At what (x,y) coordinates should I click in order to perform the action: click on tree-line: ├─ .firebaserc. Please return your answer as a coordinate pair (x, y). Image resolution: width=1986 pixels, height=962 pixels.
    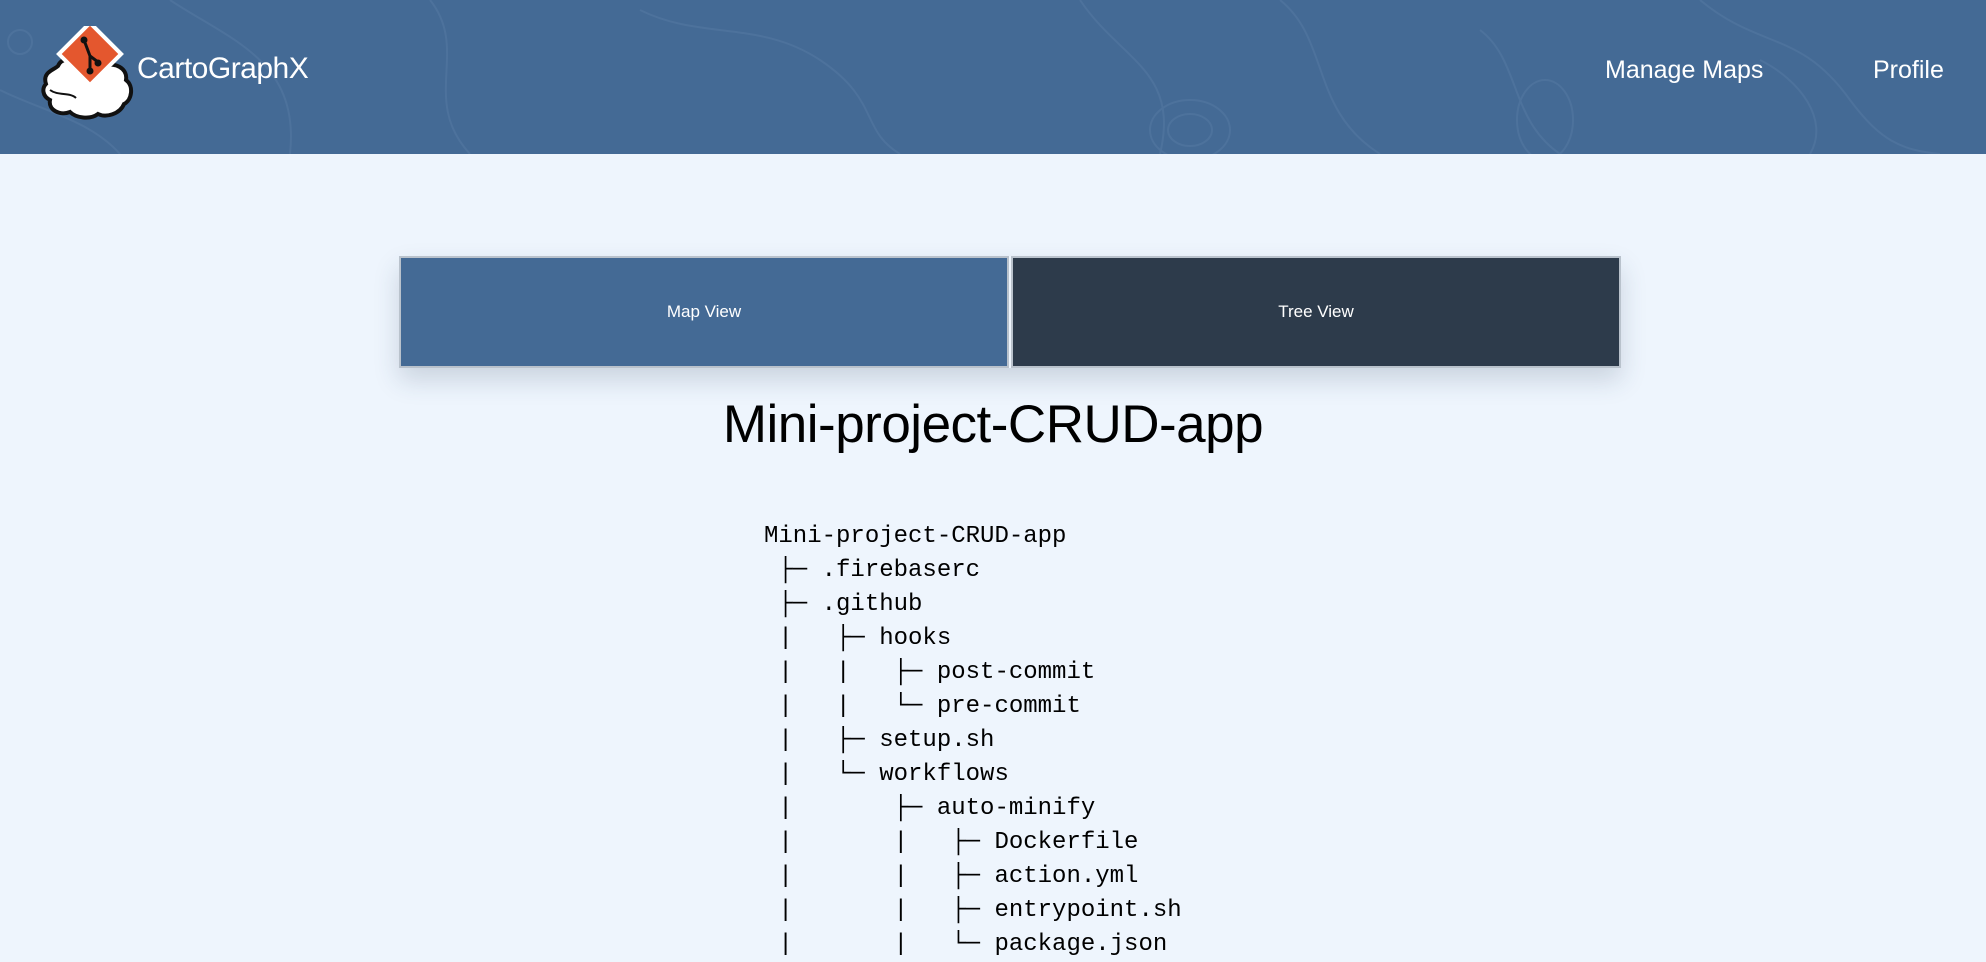
    Looking at the image, I should click on (872, 570).